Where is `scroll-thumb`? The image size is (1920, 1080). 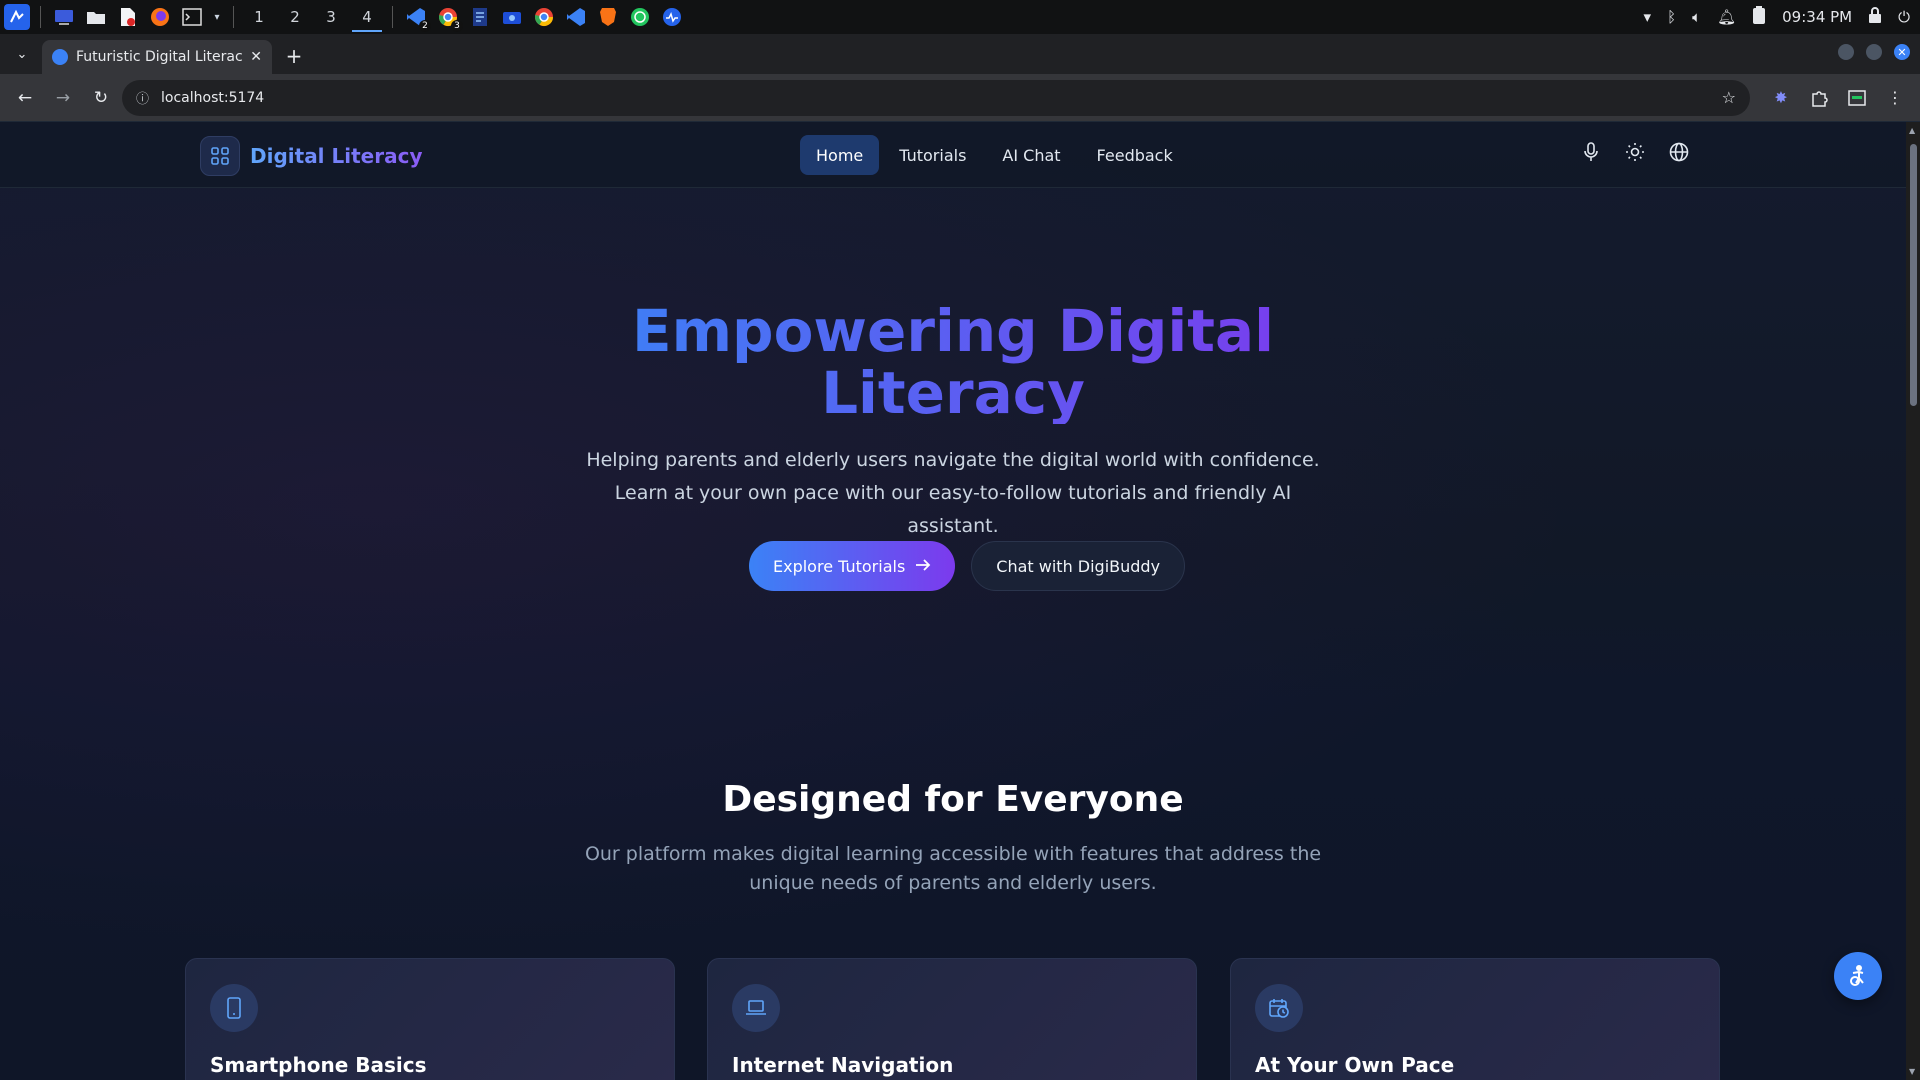
scroll-thumb is located at coordinates (1913, 275).